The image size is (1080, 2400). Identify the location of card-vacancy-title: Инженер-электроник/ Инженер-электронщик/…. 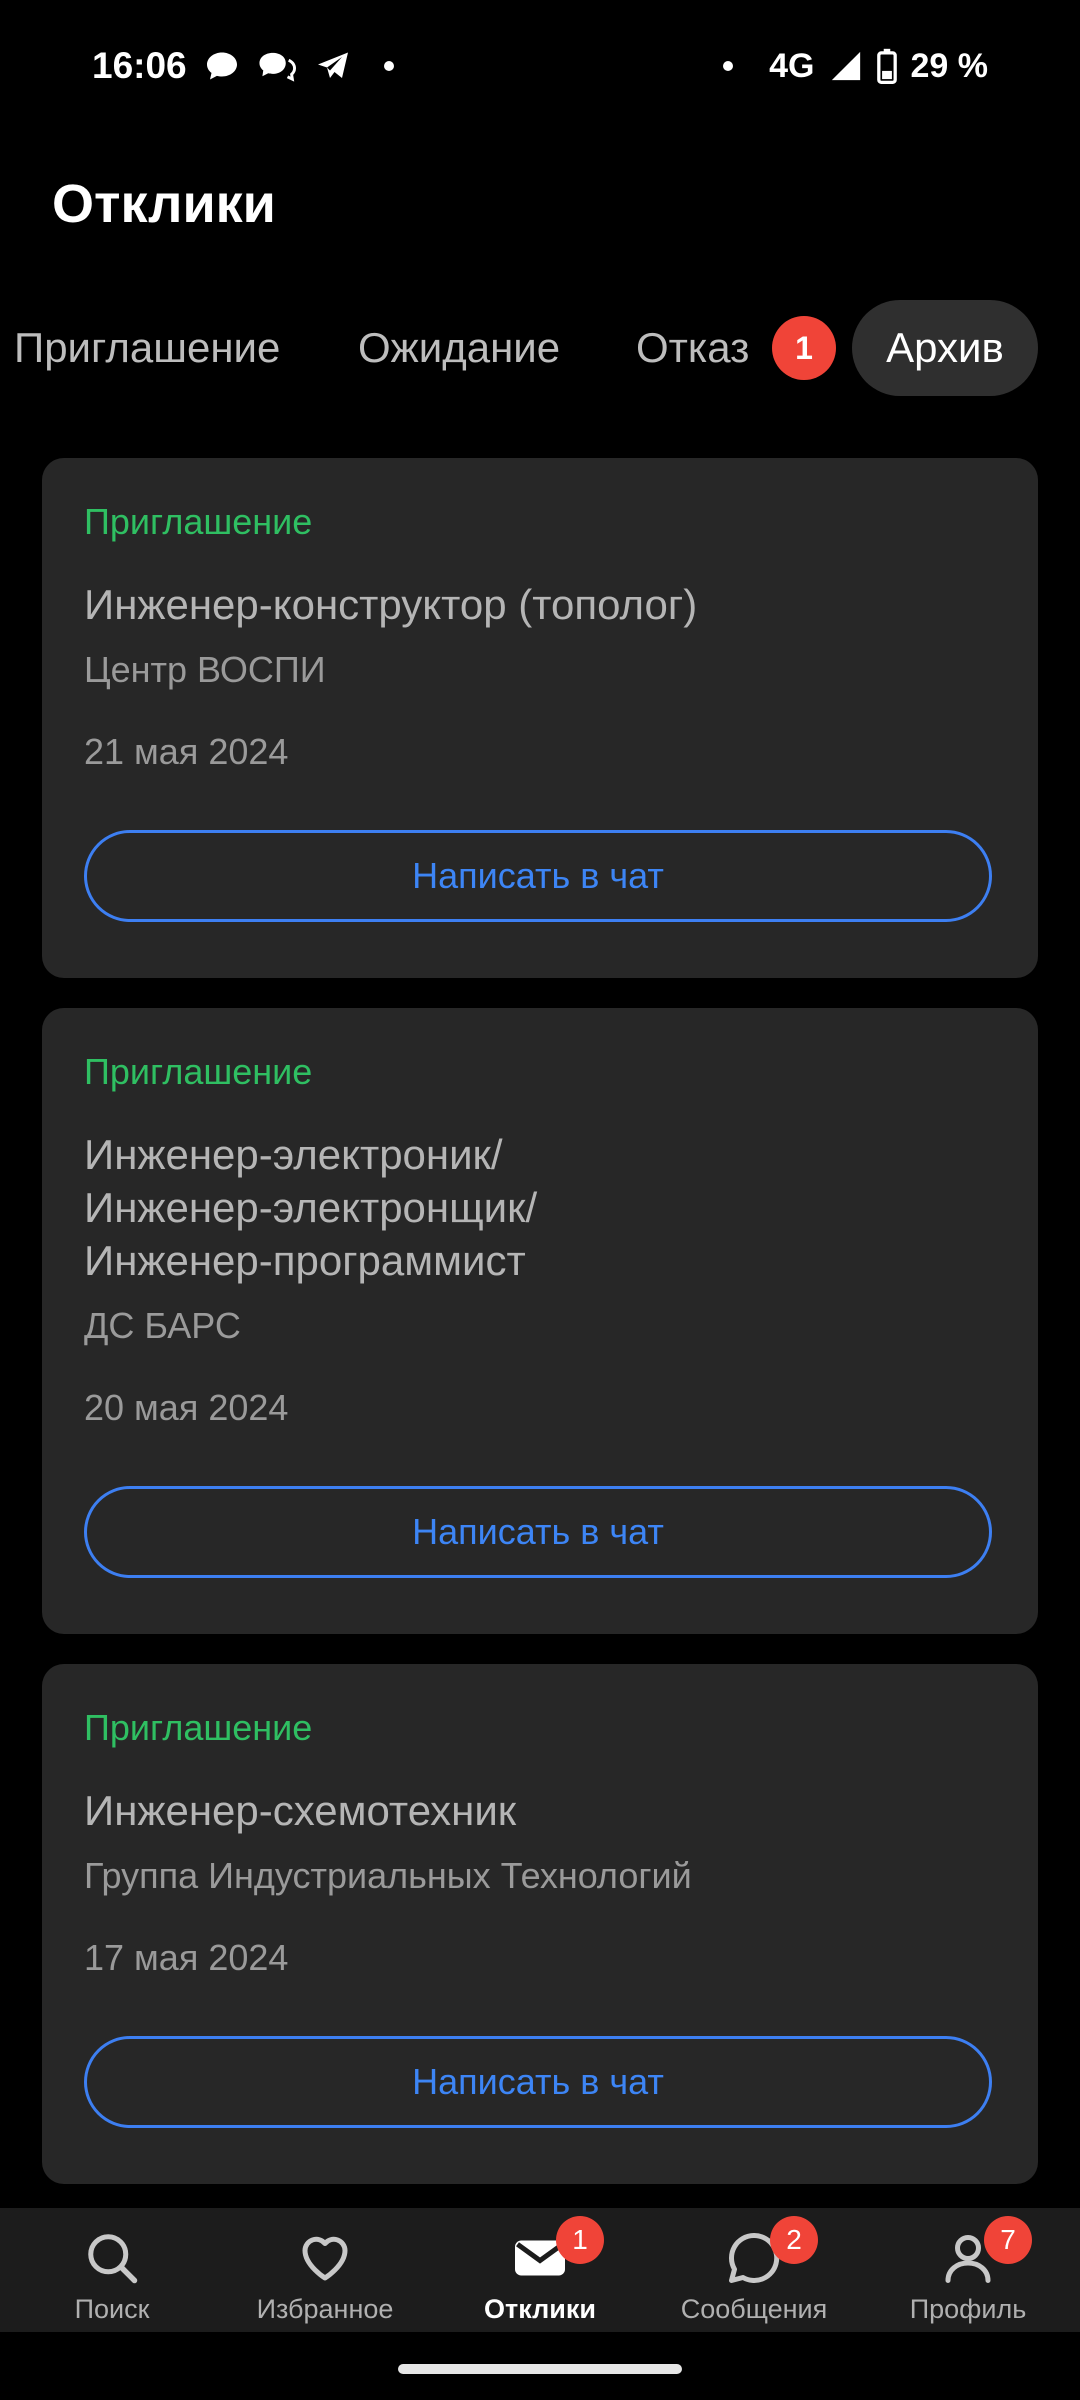
(311, 1207).